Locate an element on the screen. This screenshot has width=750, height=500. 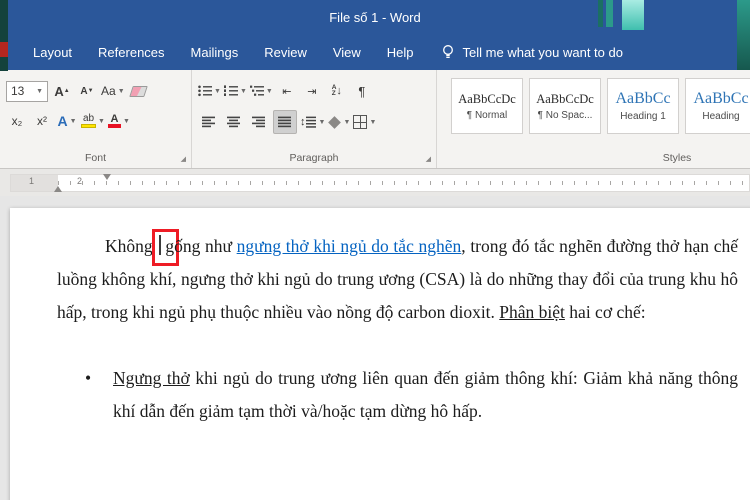
bullets-icon is located at coordinates (205, 91).